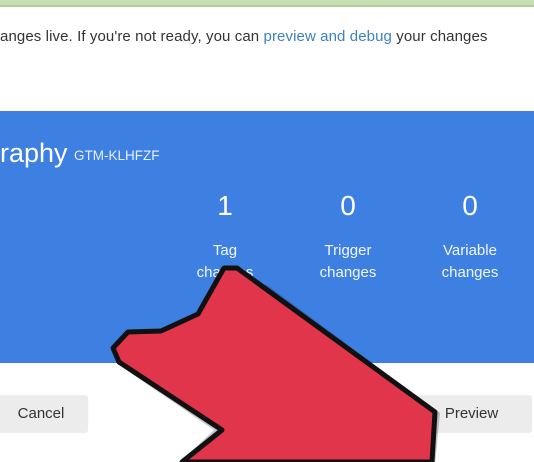  Describe the element at coordinates (44, 413) in the screenshot. I see `cancel-button: Cancel` at that location.